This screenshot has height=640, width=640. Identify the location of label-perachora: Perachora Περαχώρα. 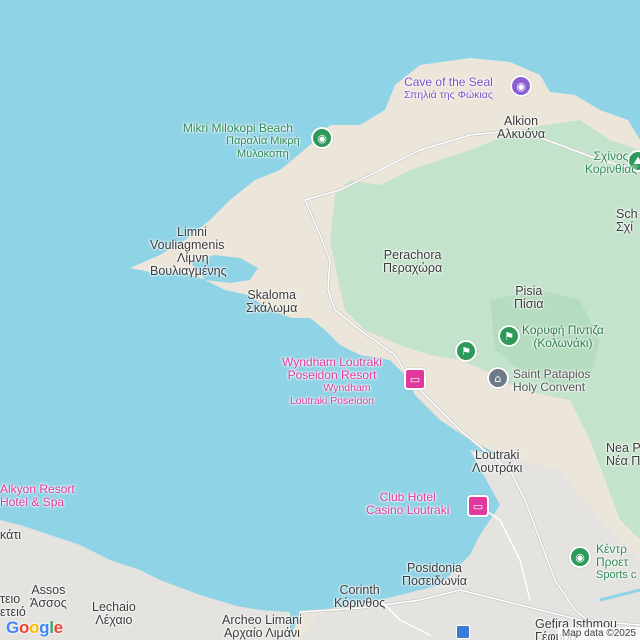
(412, 262).